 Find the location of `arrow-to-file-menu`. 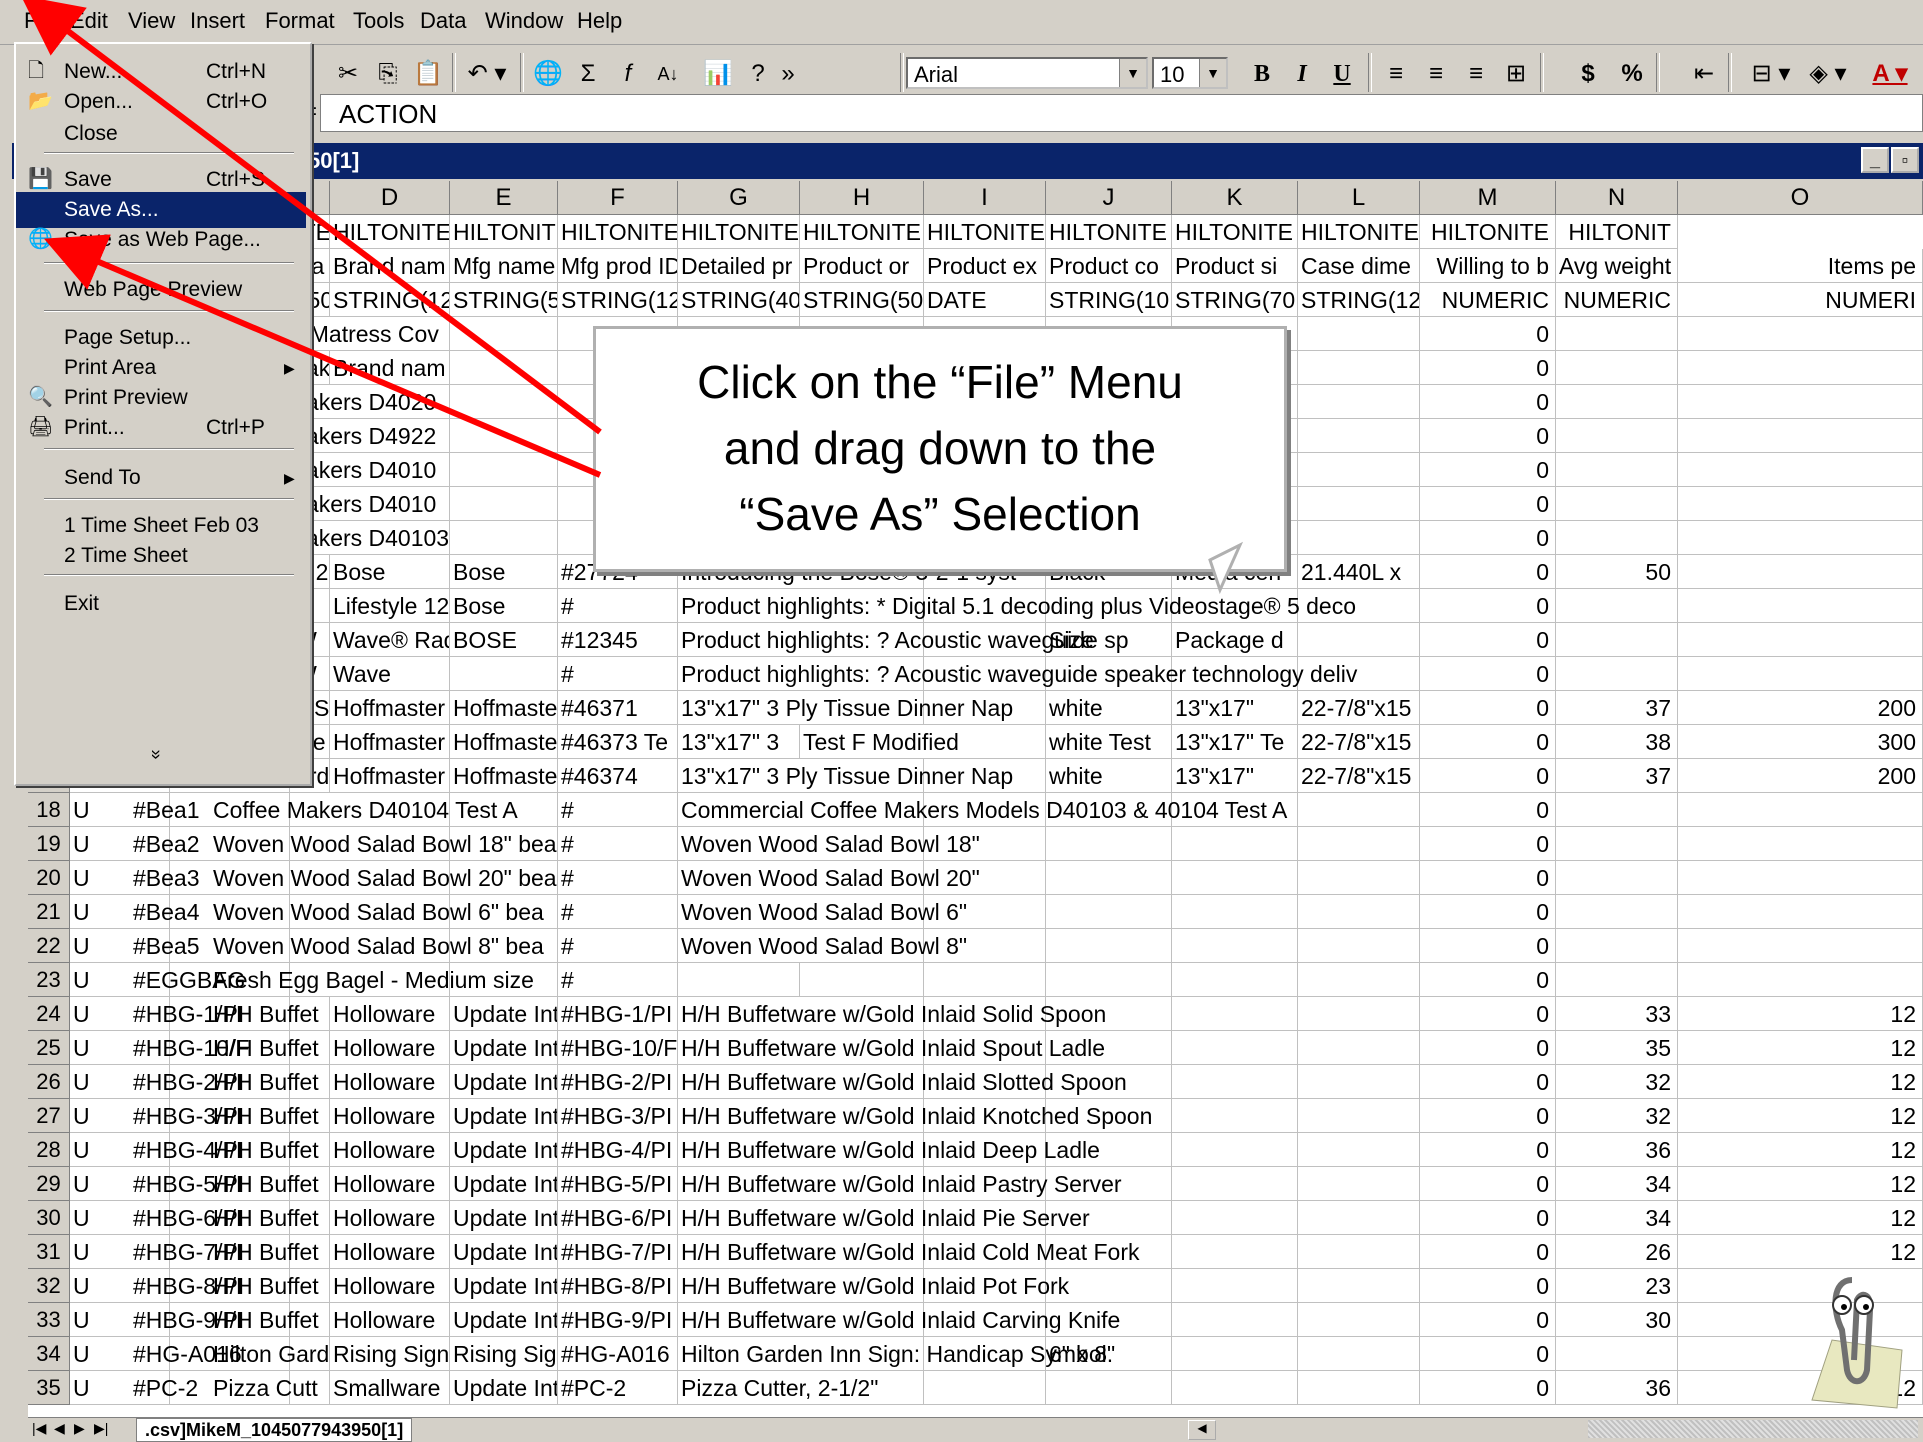

arrow-to-file-menu is located at coordinates (311, 217).